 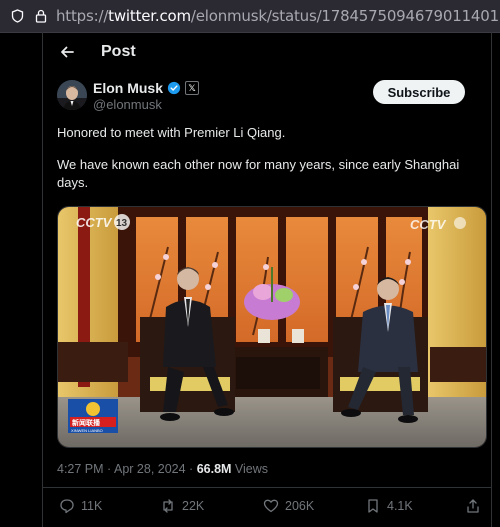 What do you see at coordinates (80, 469) in the screenshot?
I see `post-time: 4:27 PM` at bounding box center [80, 469].